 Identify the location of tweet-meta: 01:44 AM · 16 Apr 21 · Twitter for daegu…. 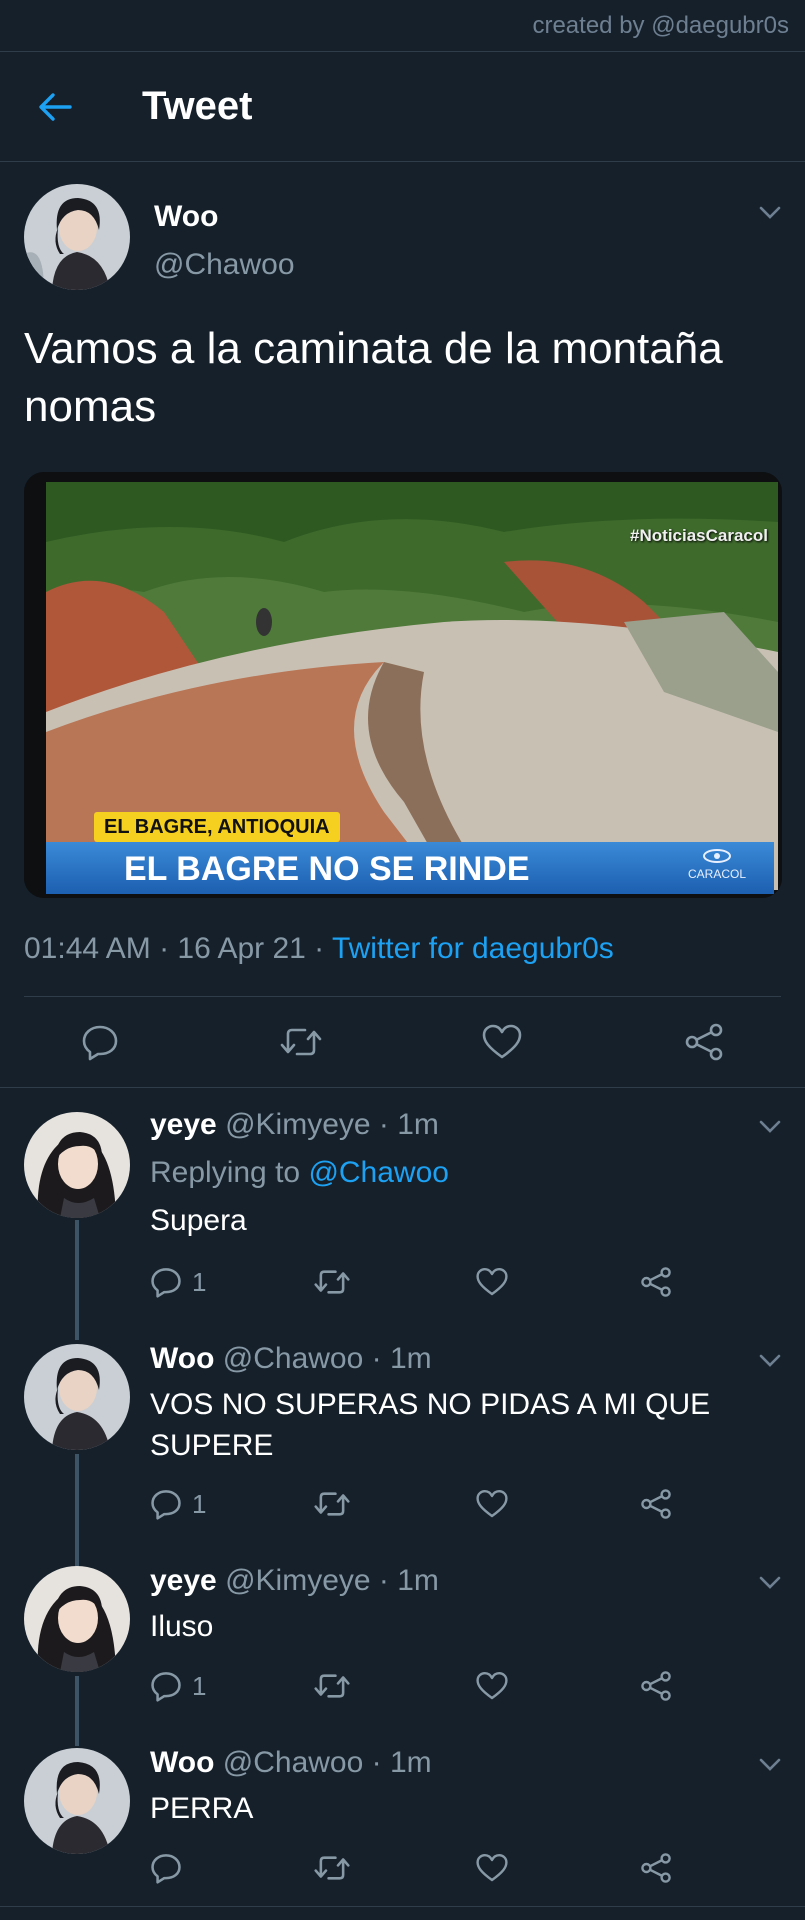
(319, 949).